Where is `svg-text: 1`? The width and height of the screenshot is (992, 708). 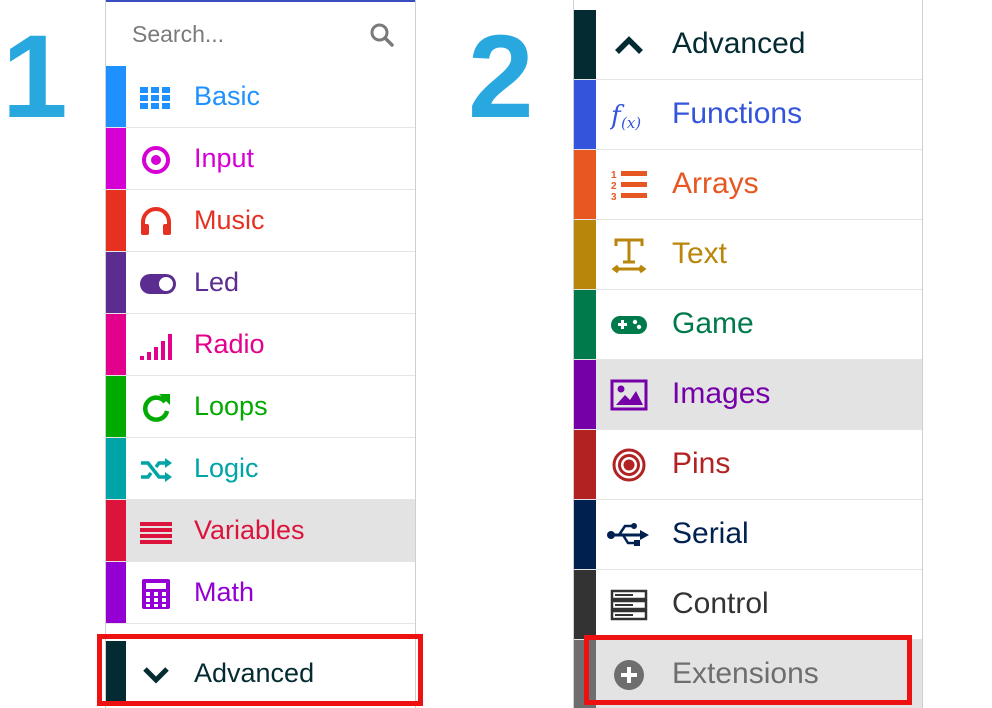
svg-text: 1 is located at coordinates (614, 175).